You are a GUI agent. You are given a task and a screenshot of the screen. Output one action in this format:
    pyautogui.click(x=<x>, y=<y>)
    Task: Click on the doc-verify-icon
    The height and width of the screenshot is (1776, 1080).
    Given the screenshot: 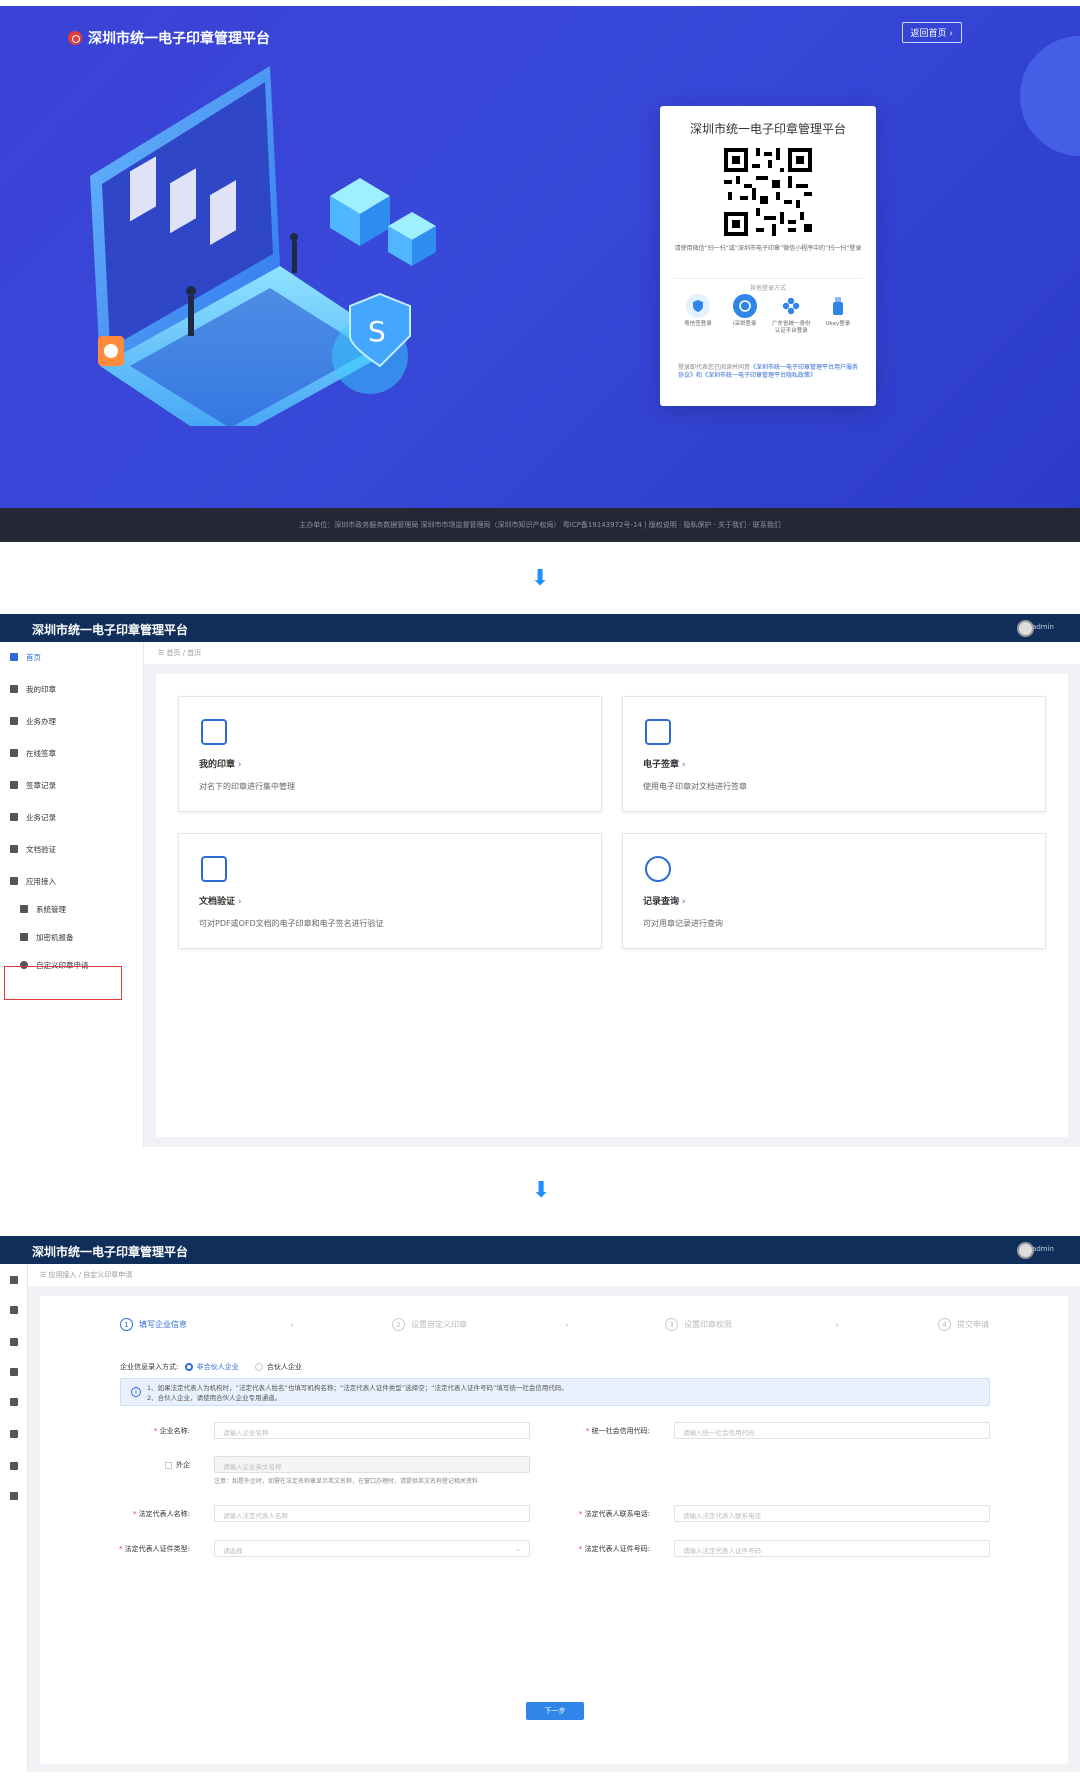 What is the action you would take?
    pyautogui.click(x=214, y=869)
    